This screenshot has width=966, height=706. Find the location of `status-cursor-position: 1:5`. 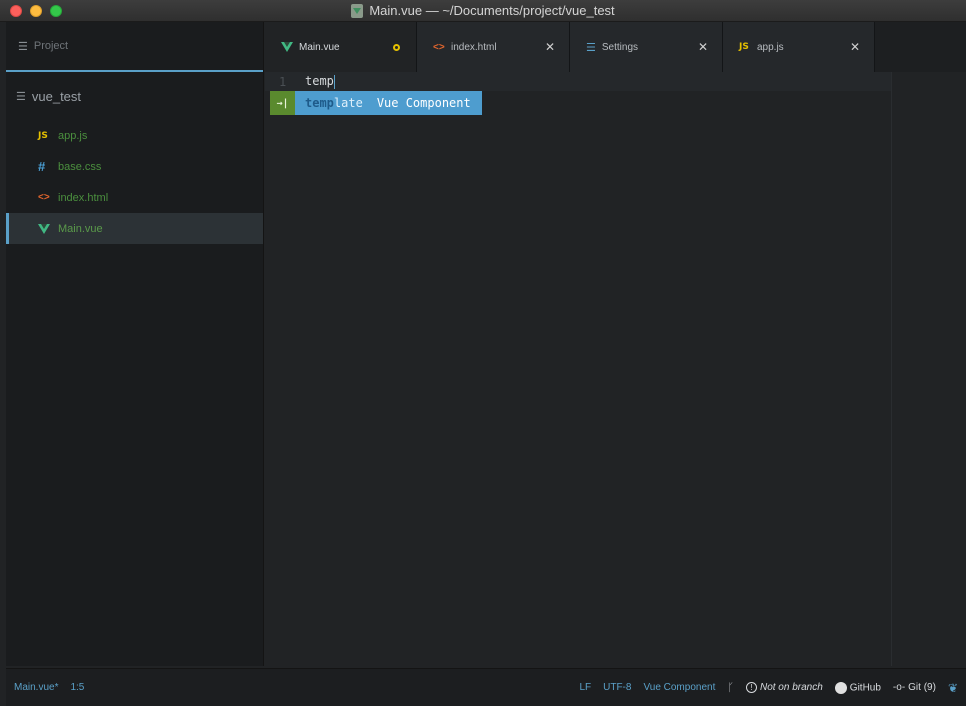

status-cursor-position: 1:5 is located at coordinates (77, 687).